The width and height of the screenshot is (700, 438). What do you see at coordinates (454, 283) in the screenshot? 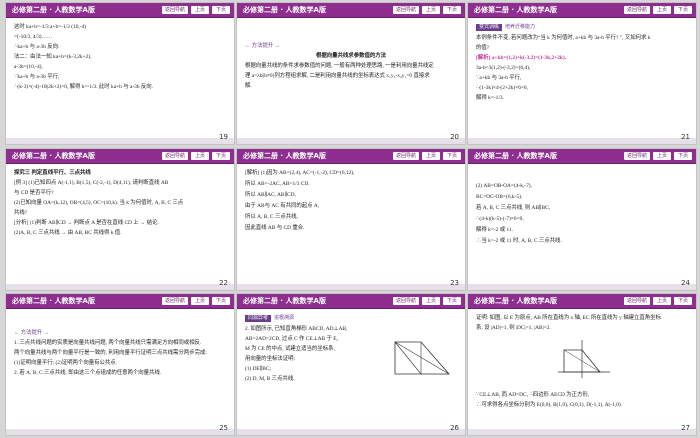
I see `page-number: 23` at bounding box center [454, 283].